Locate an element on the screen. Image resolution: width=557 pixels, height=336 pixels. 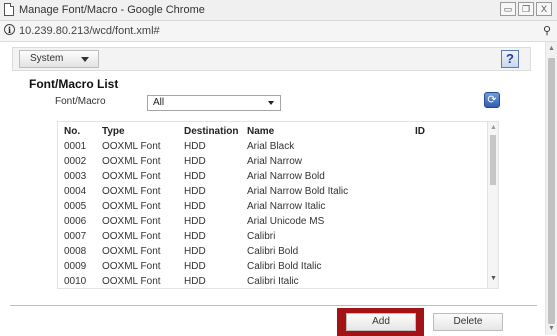
chevron-down-icon is located at coordinates (85, 59).